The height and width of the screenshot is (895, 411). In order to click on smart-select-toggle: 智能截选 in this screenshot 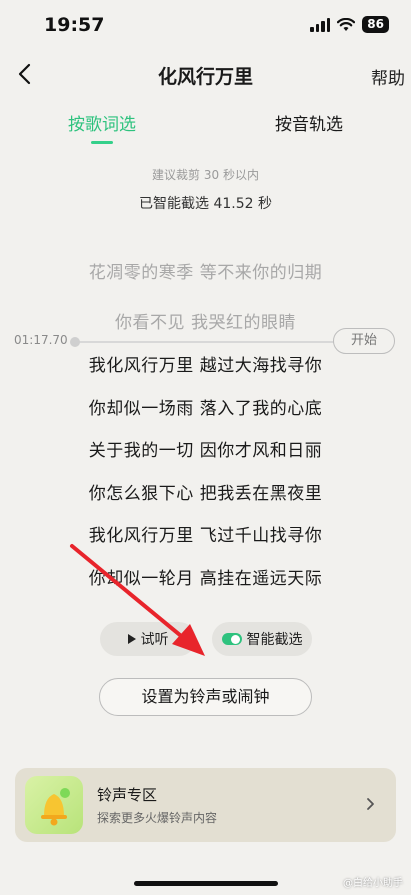, I will do `click(262, 639)`.